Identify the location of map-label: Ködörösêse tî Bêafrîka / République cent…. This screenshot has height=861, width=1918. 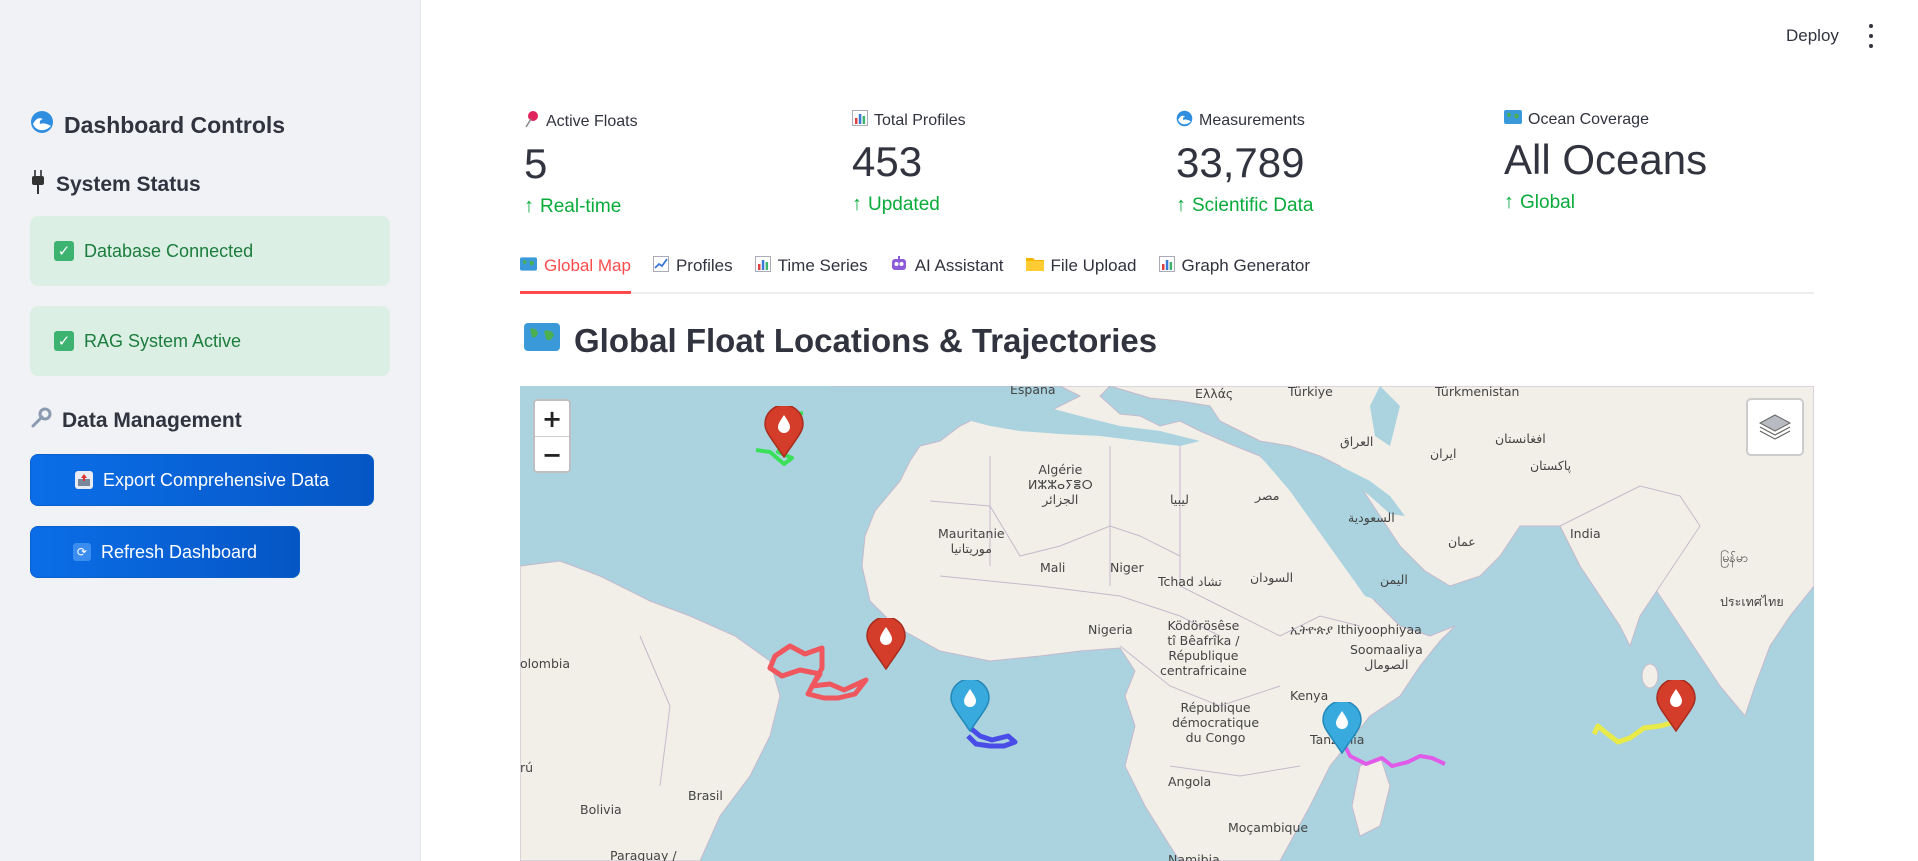
(1203, 648).